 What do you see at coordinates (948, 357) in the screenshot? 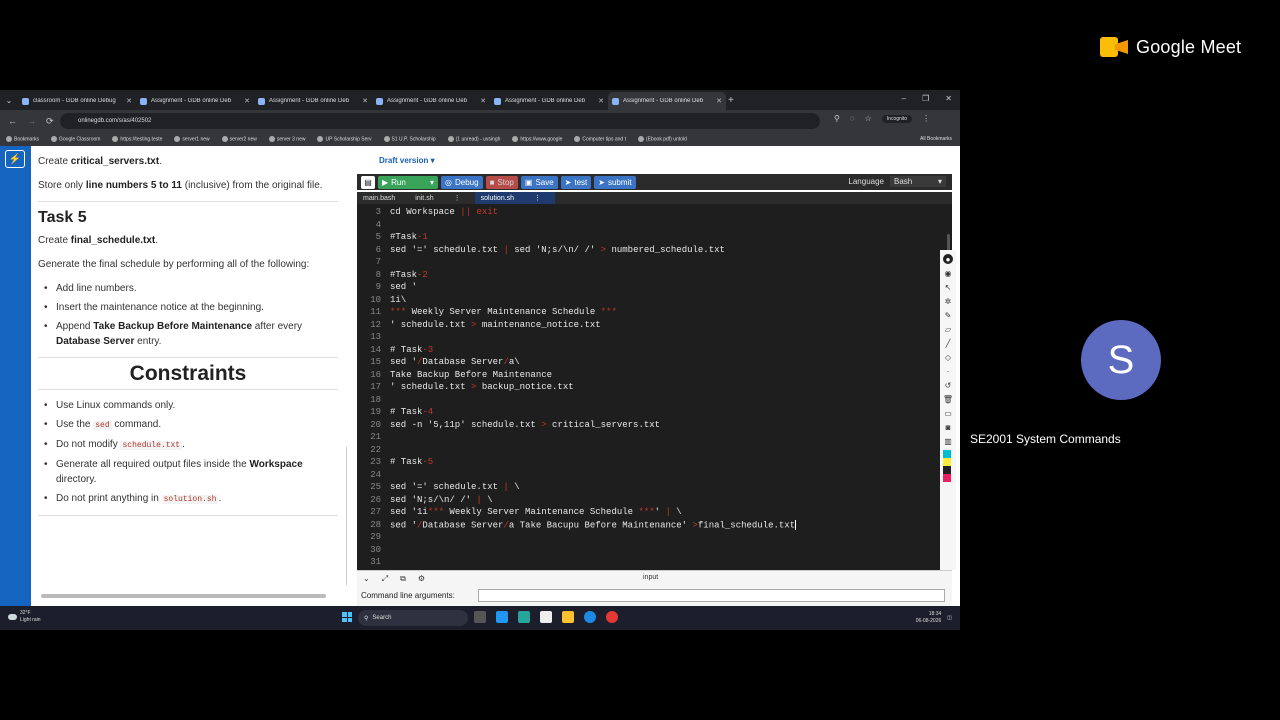
I see `eraser-icon: ◇` at bounding box center [948, 357].